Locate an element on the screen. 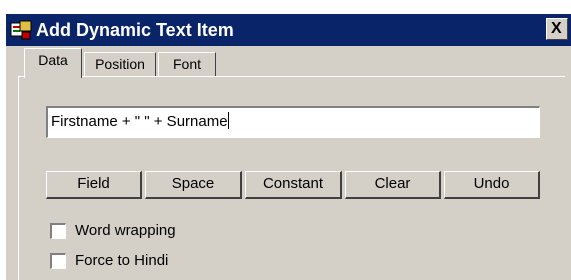  word-wrapping-checkbox is located at coordinates (58, 231).